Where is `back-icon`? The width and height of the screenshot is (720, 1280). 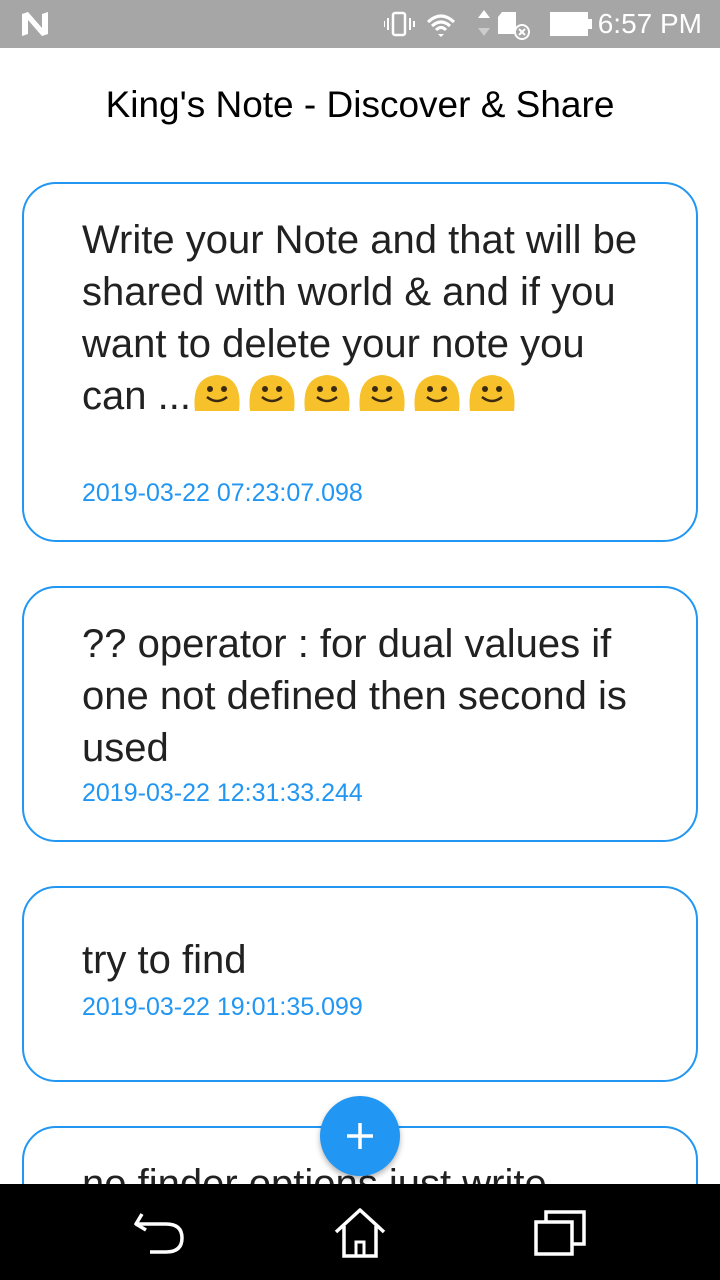 back-icon is located at coordinates (160, 1232).